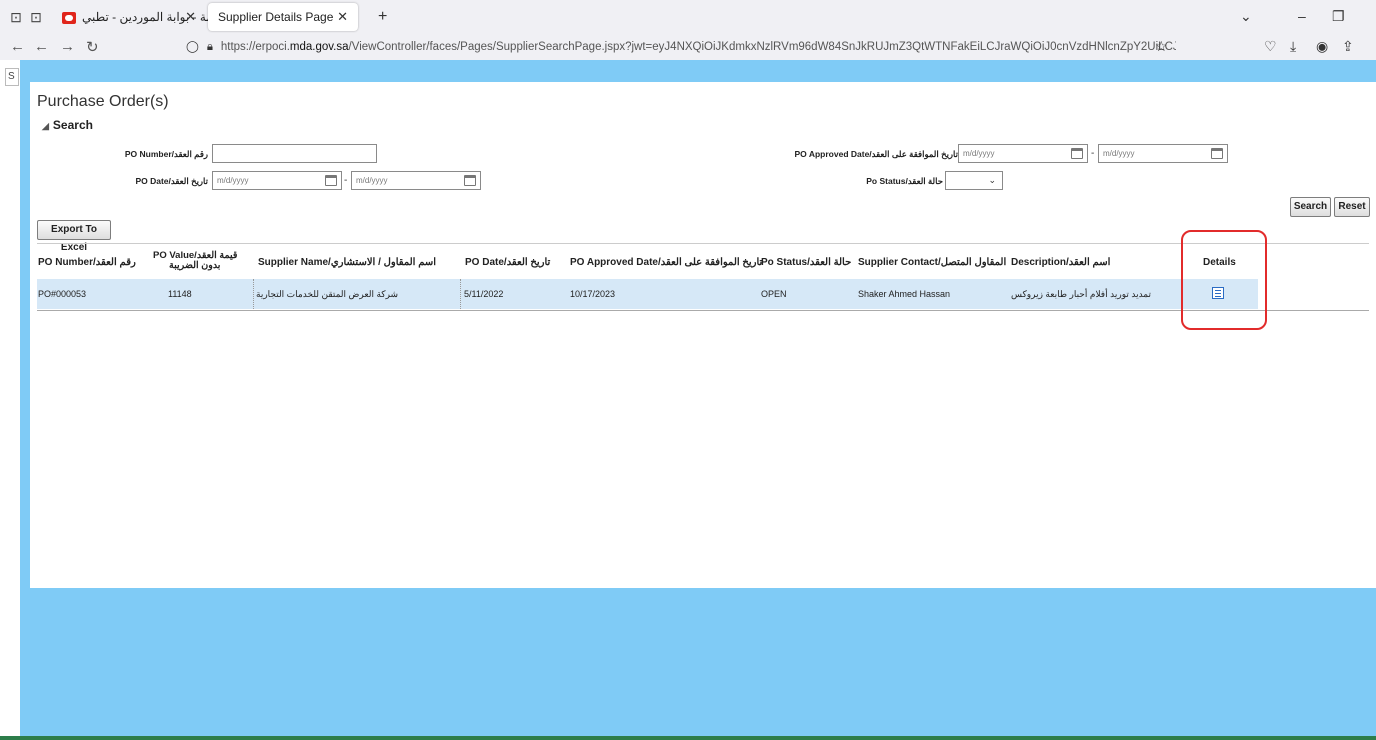 Image resolution: width=1376 pixels, height=740 pixels. I want to click on url-host: mda.gov.sa, so click(319, 47).